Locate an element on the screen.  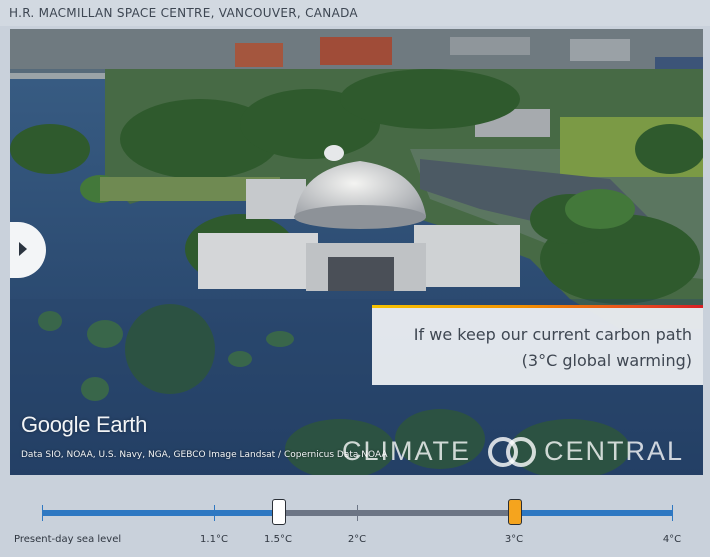
slider-tick-present is located at coordinates (42, 513).